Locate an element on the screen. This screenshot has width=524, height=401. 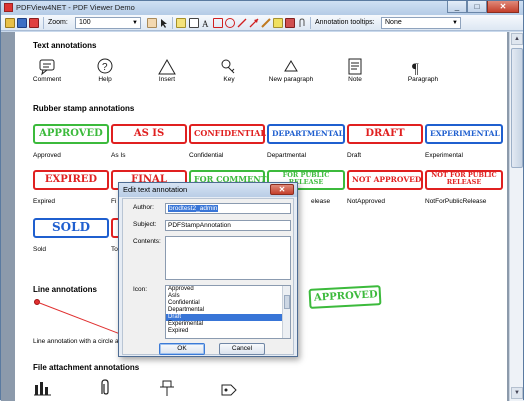
line-annotations-title: Line annotations is located at coordinates (65, 289).